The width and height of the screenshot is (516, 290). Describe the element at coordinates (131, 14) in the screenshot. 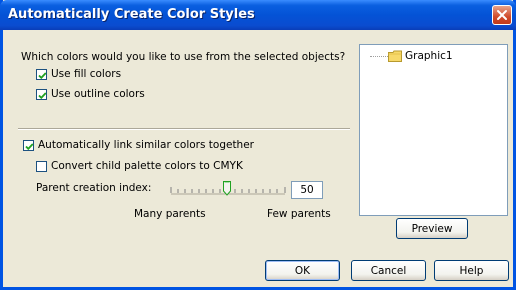

I see `window-title: Automatically Create Color Styles` at that location.